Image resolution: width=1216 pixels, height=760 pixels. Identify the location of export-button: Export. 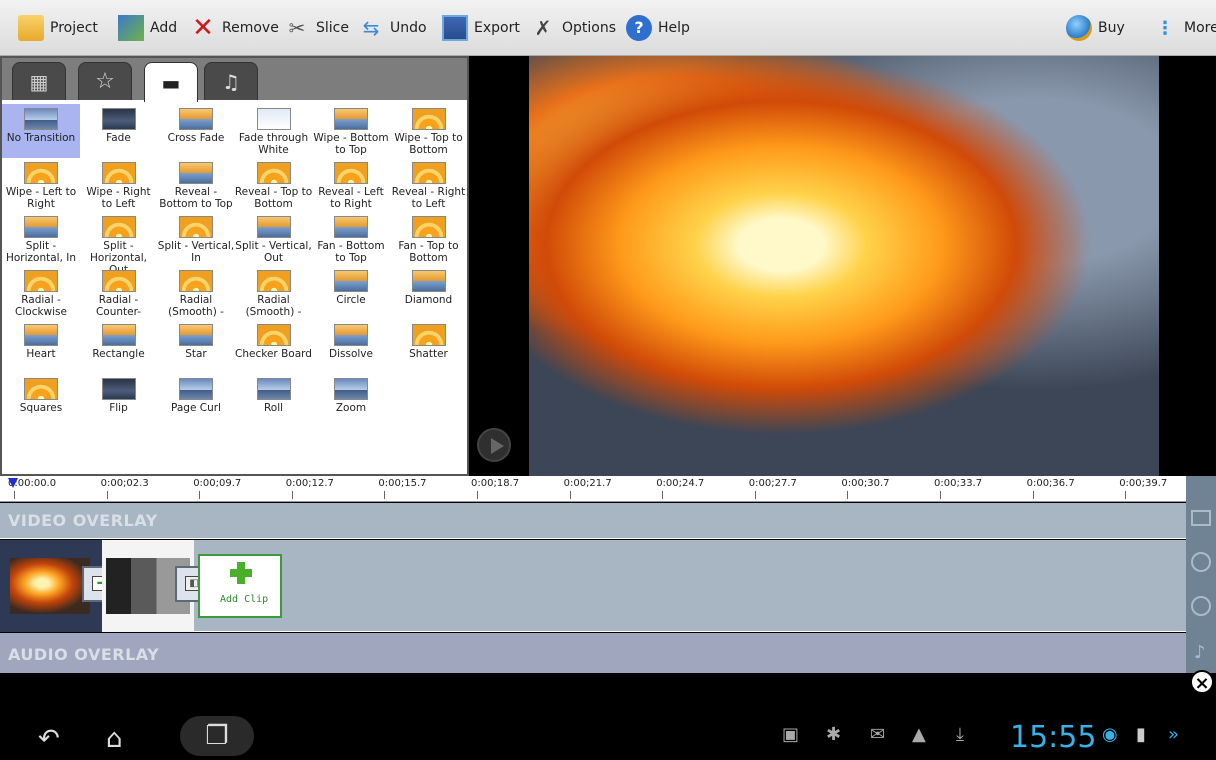
(481, 28).